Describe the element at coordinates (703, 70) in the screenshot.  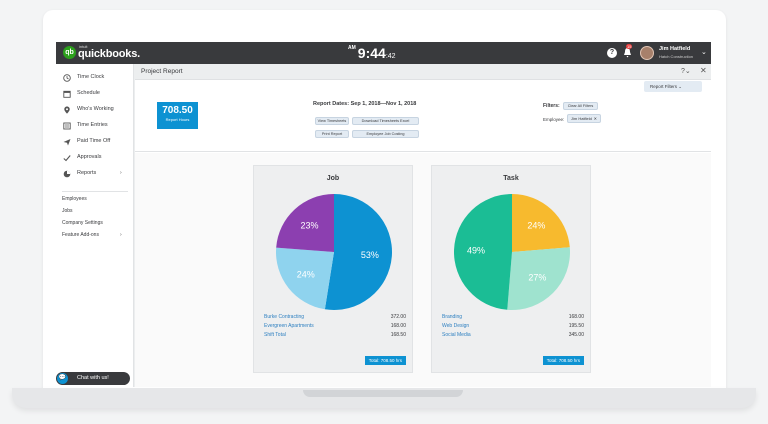
I see `close-icon: ✕` at that location.